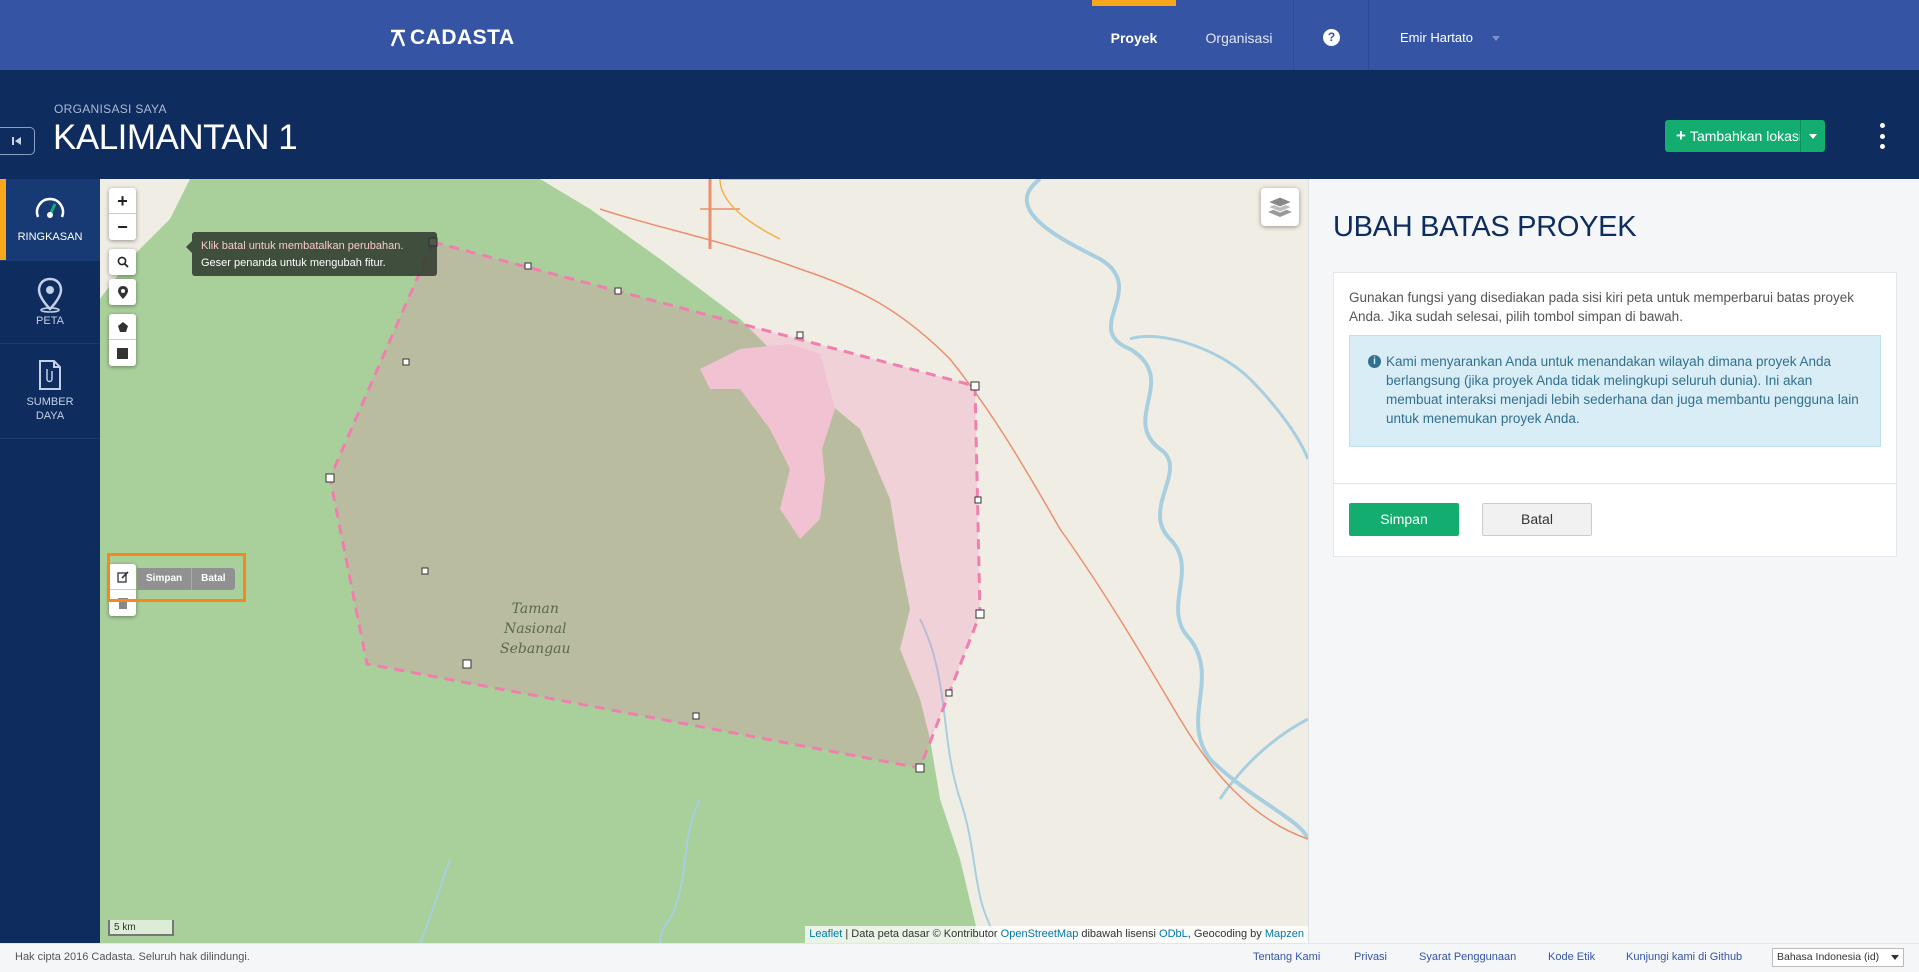 Image resolution: width=1919 pixels, height=972 pixels. I want to click on draw-marker-button, so click(122, 292).